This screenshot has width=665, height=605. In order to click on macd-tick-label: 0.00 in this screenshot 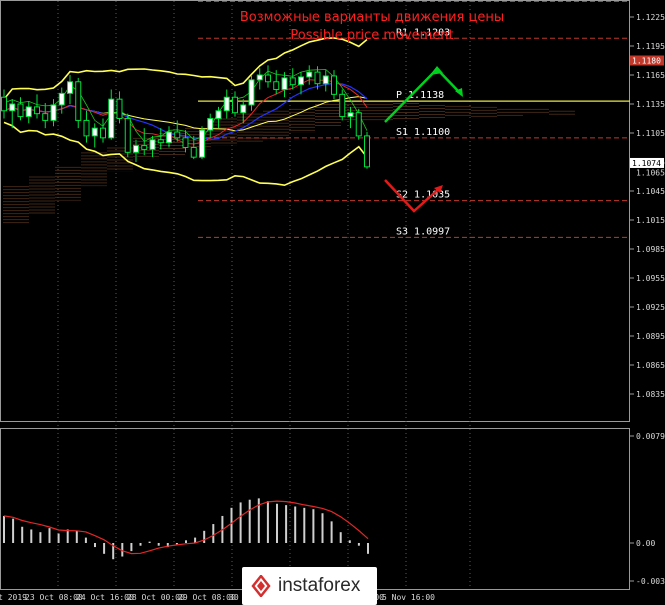, I will do `click(645, 543)`.